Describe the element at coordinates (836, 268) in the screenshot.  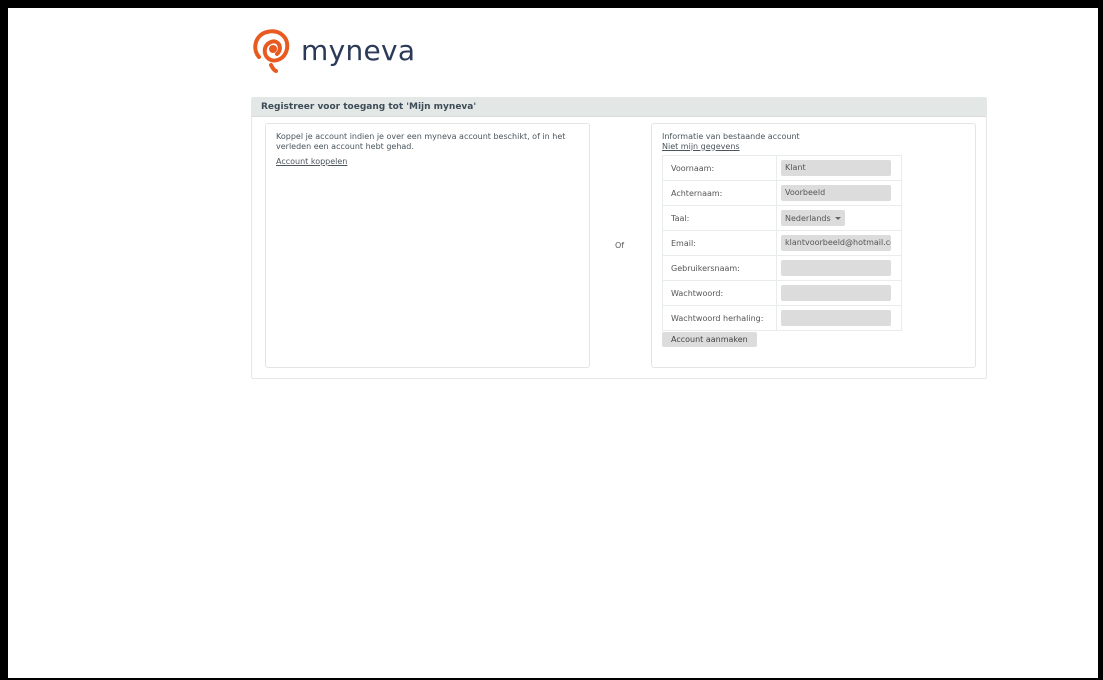
I see `username-field` at that location.